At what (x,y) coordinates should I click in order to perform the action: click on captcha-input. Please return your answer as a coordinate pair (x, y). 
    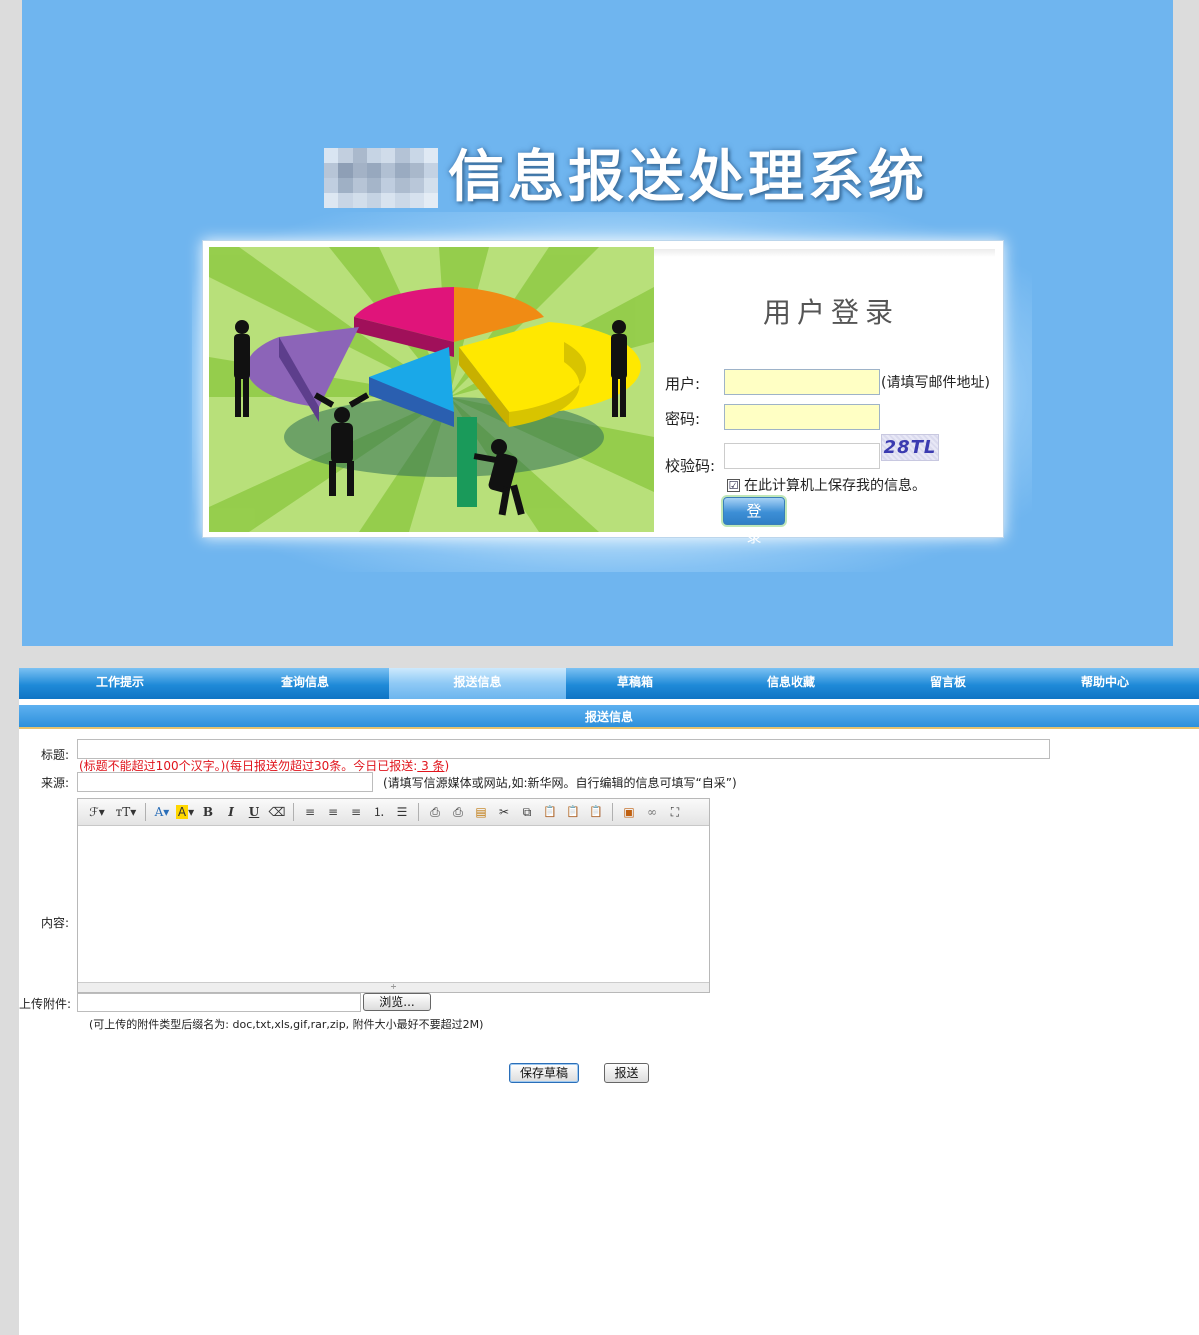
    Looking at the image, I should click on (802, 456).